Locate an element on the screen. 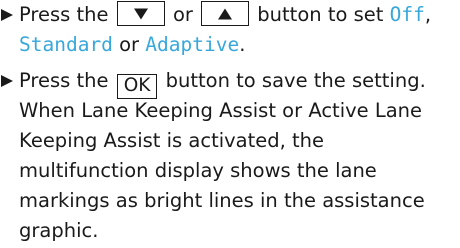 This screenshot has width=460, height=248. step1-period: . is located at coordinates (242, 44).